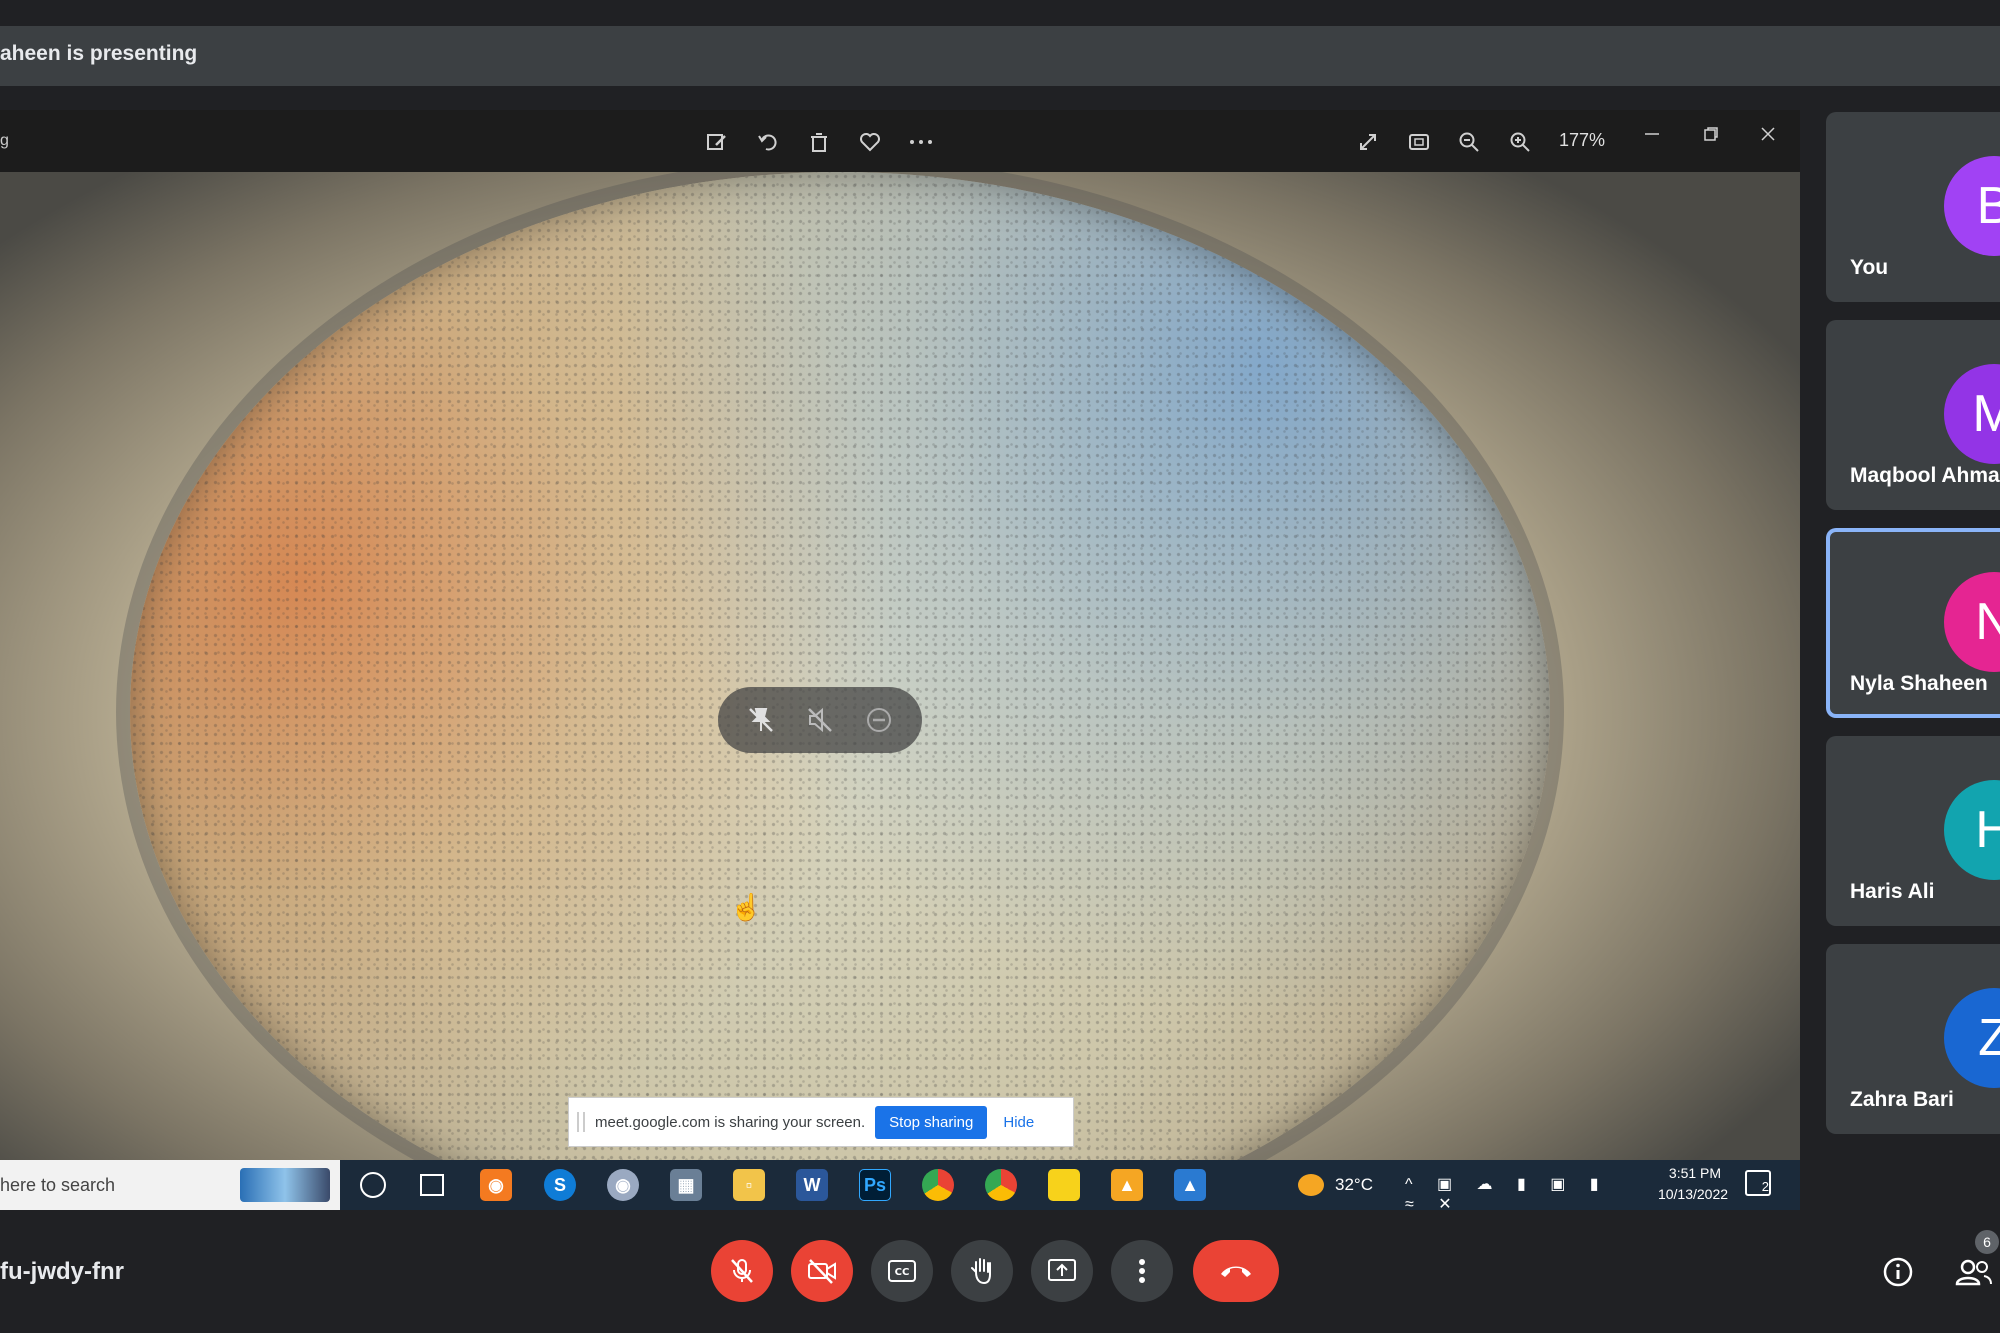  I want to click on participant-name: Nyla Shaheen, so click(1919, 683).